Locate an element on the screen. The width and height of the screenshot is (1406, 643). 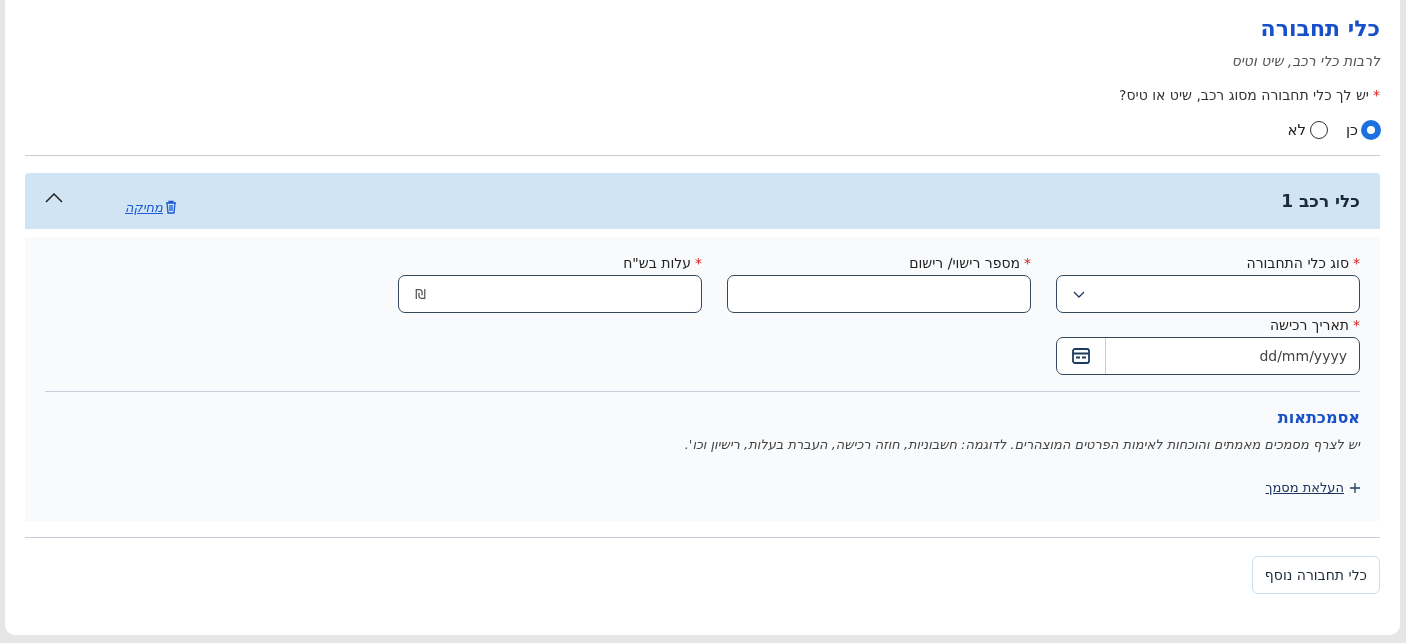
radio-button is located at coordinates (1371, 130).